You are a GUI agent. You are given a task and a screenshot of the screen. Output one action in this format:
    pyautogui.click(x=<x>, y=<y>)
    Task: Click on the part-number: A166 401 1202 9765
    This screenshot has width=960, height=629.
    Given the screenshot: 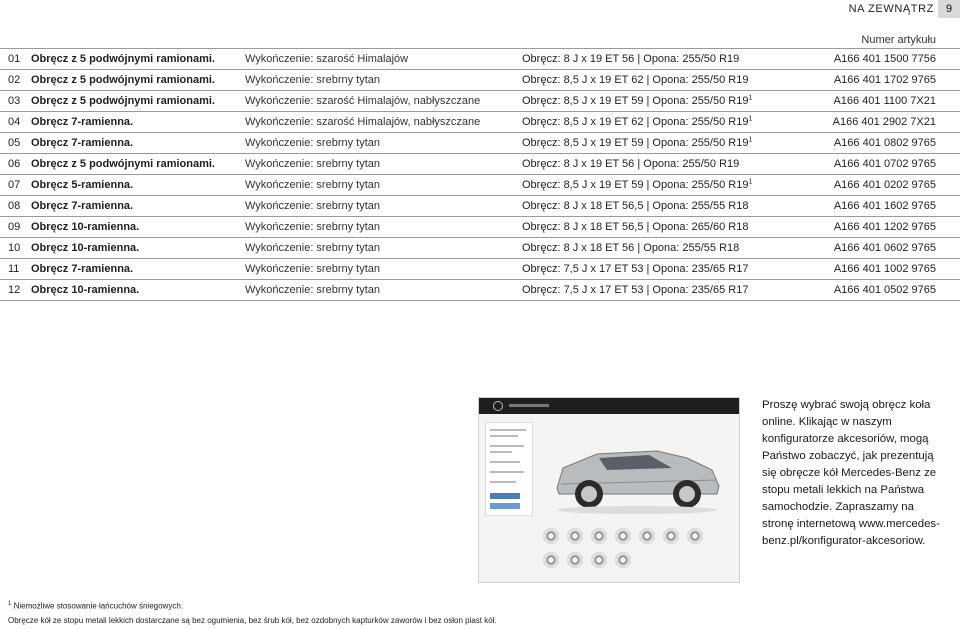 What is the action you would take?
    pyautogui.click(x=884, y=227)
    